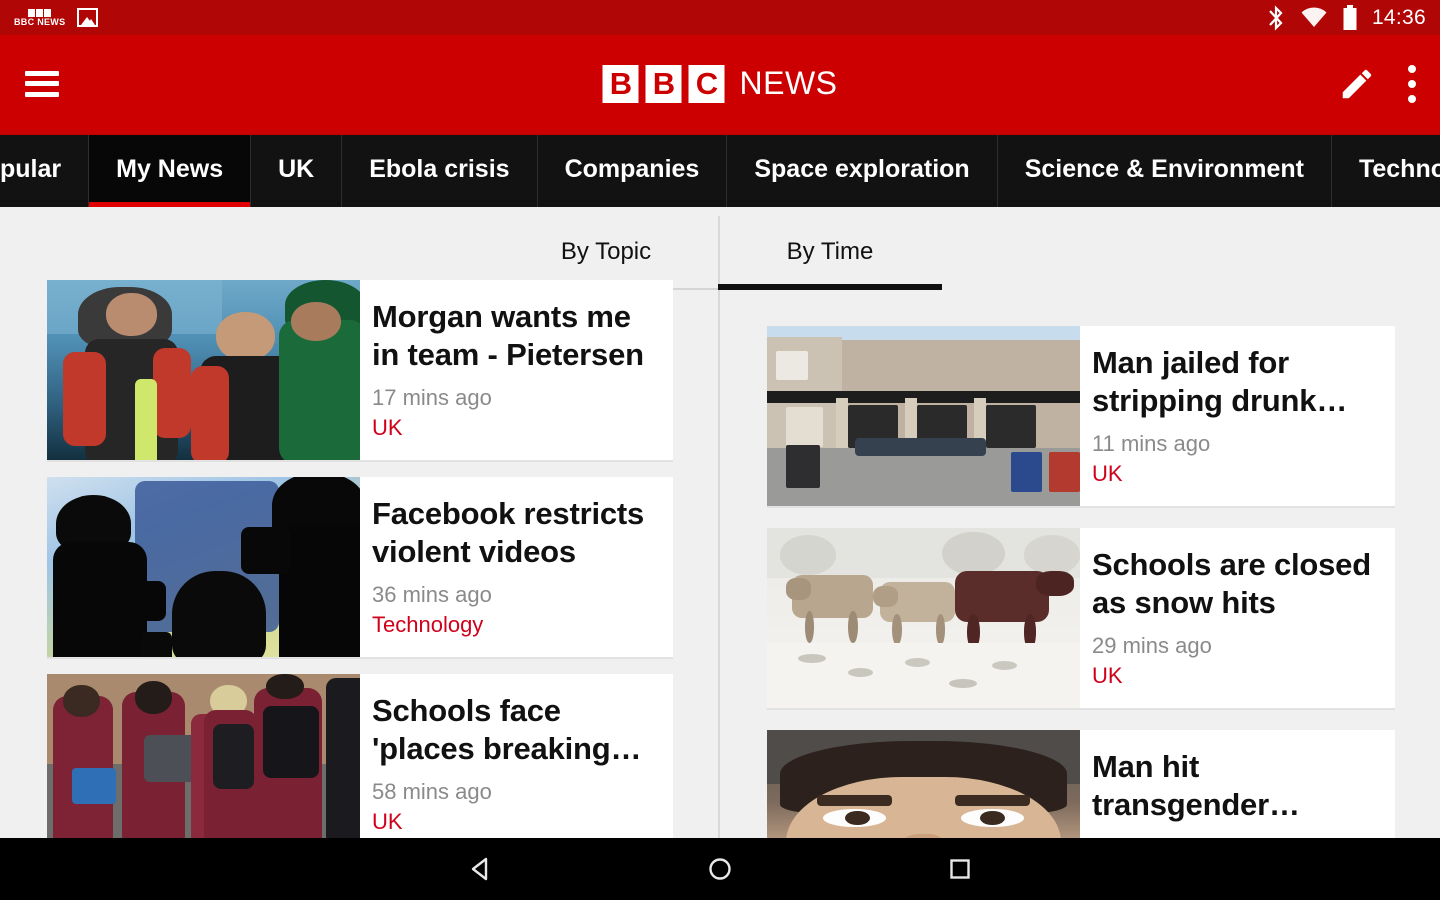 This screenshot has height=900, width=1440. I want to click on tab-popular: pular, so click(45, 169).